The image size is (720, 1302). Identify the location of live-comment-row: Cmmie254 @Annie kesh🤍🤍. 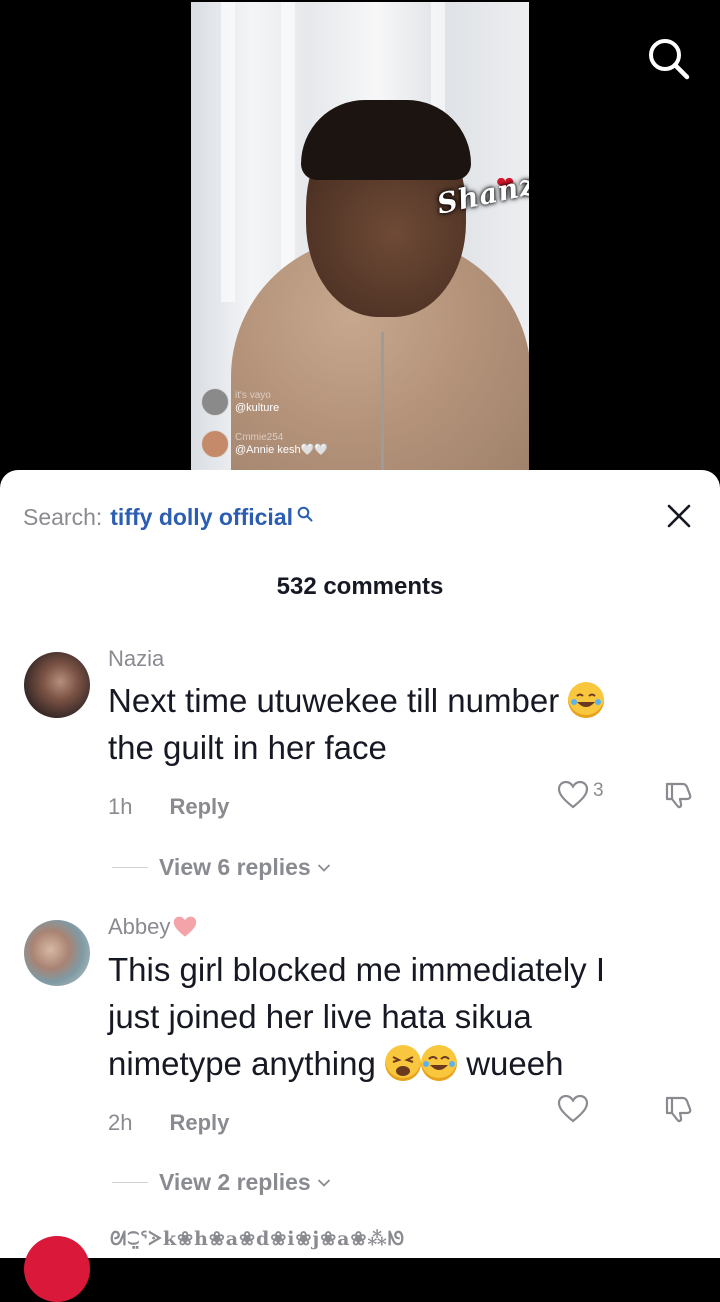
(264, 444).